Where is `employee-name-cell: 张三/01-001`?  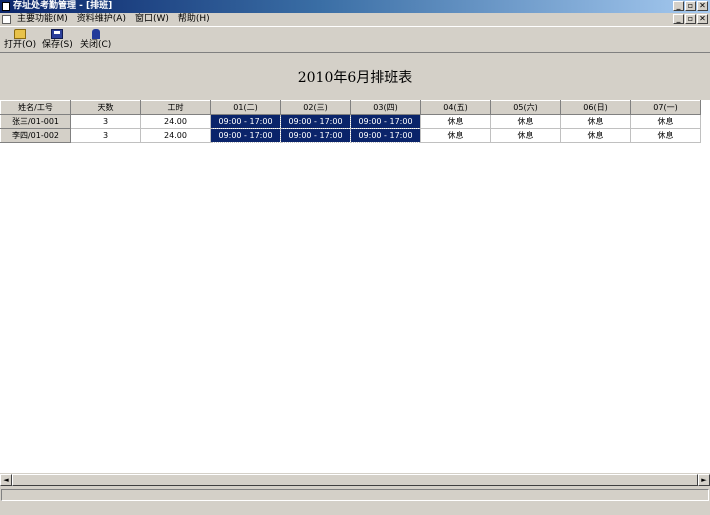 employee-name-cell: 张三/01-001 is located at coordinates (35, 121).